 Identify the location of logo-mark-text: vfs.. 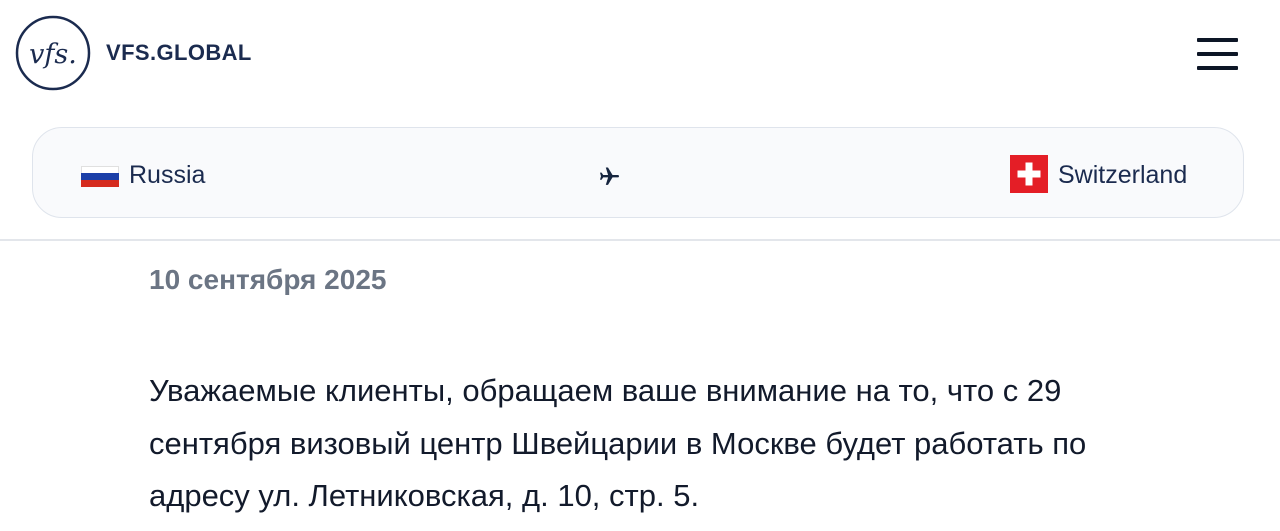
(53, 54).